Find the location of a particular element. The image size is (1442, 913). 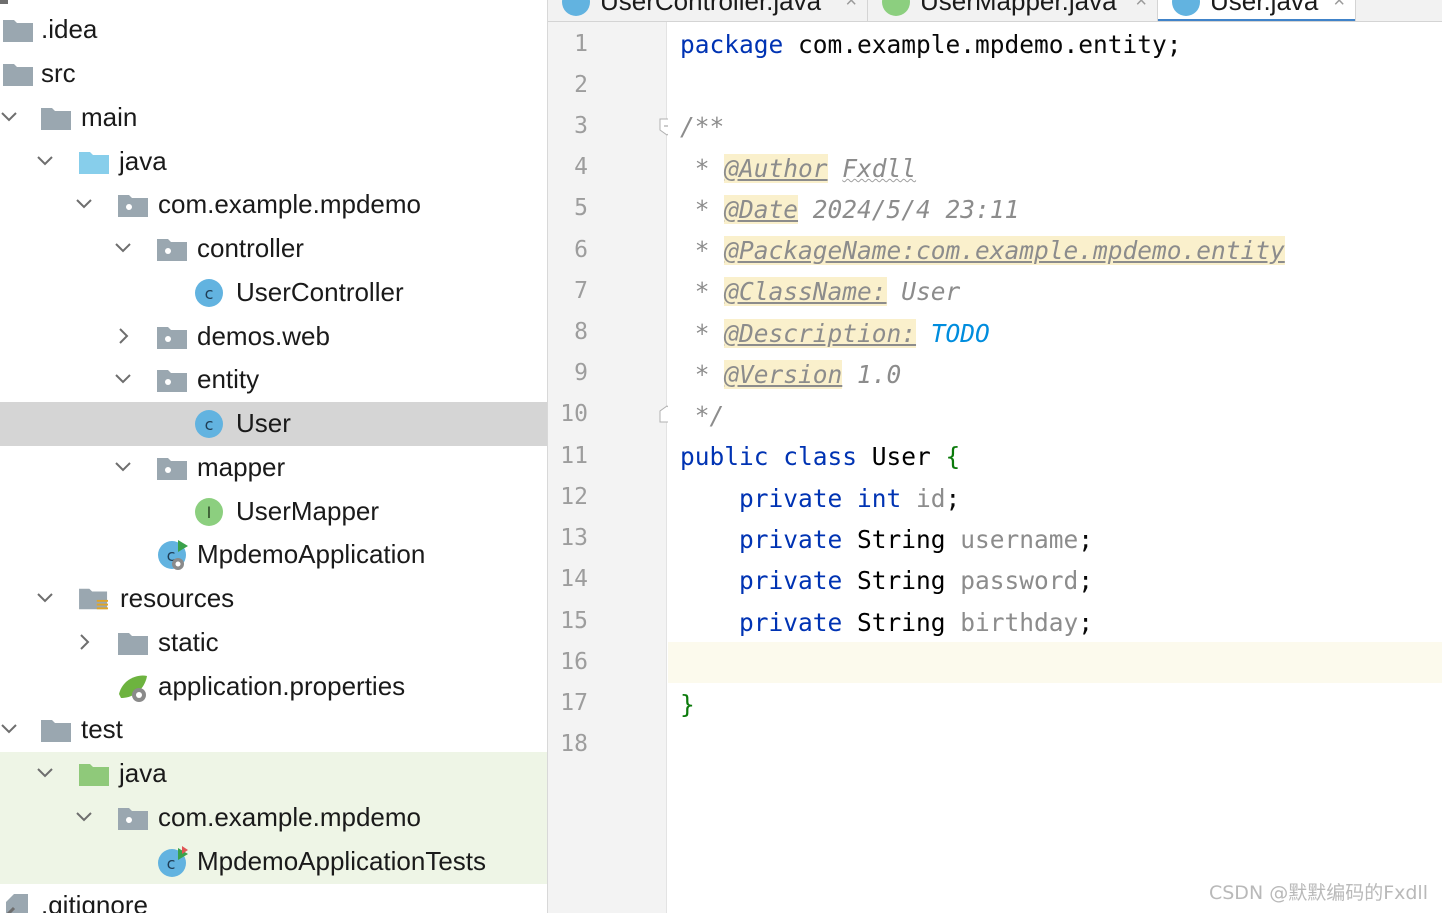

tree-item-label: test is located at coordinates (102, 729).